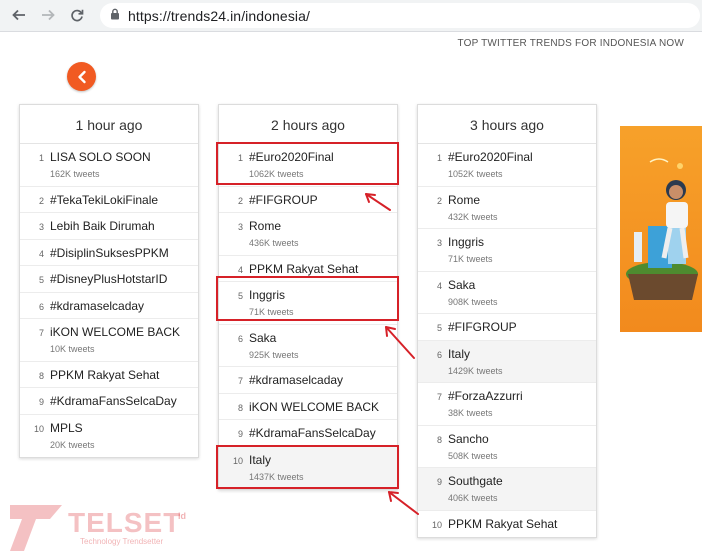  I want to click on watermark-brand: TELSET, so click(125, 522).